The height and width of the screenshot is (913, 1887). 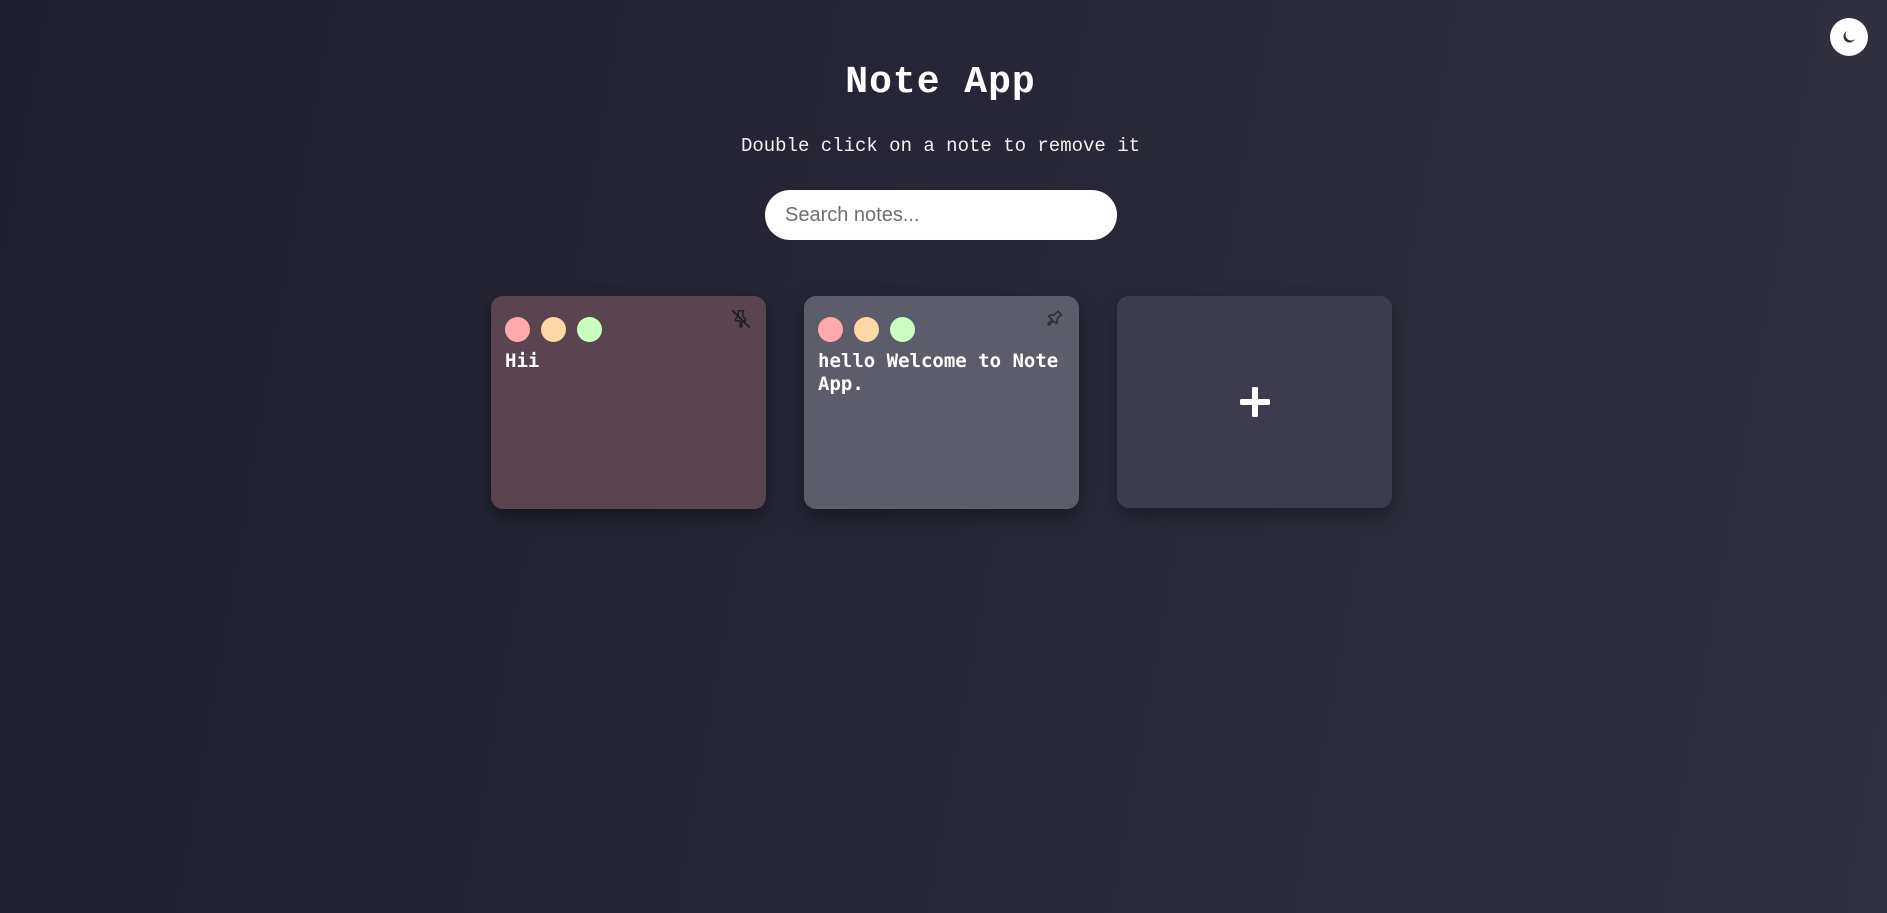 I want to click on theme-toggle-button, so click(x=1849, y=37).